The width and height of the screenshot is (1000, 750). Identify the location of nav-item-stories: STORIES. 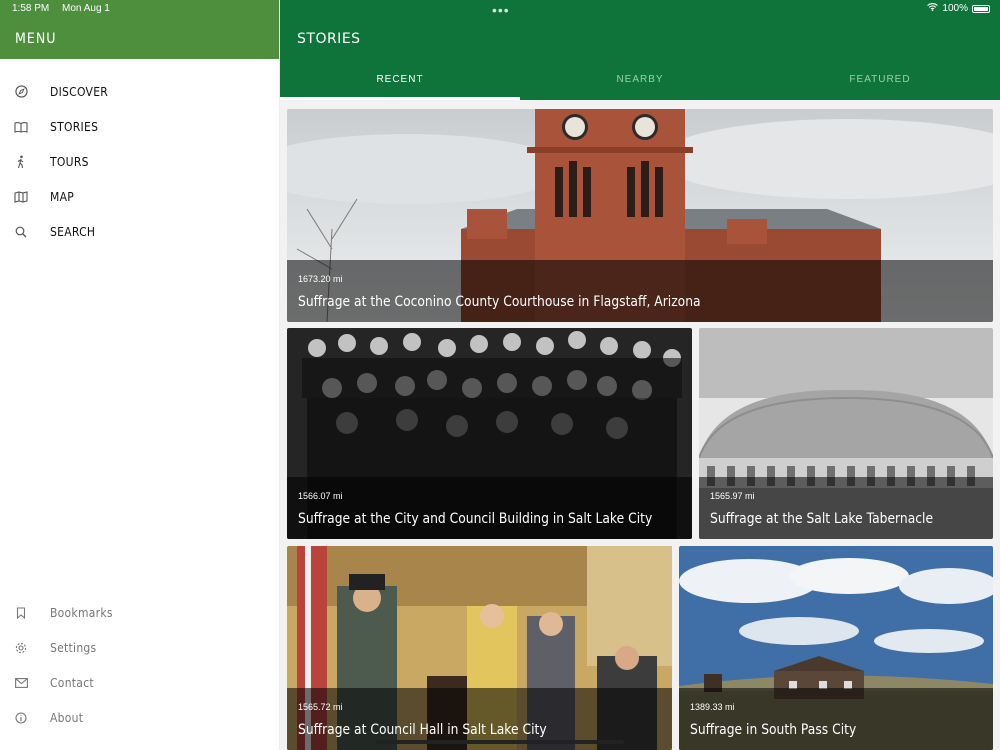
(140, 126).